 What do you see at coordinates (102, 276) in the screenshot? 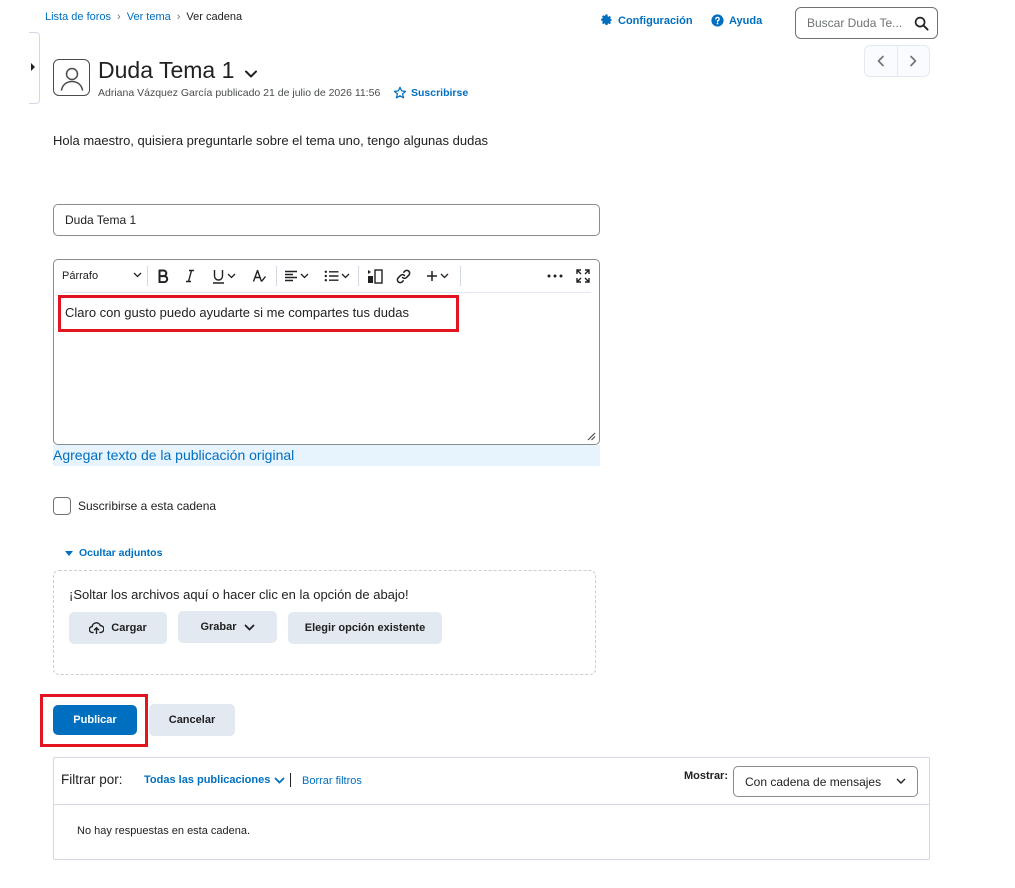
I see `format-select: Párrafo` at bounding box center [102, 276].